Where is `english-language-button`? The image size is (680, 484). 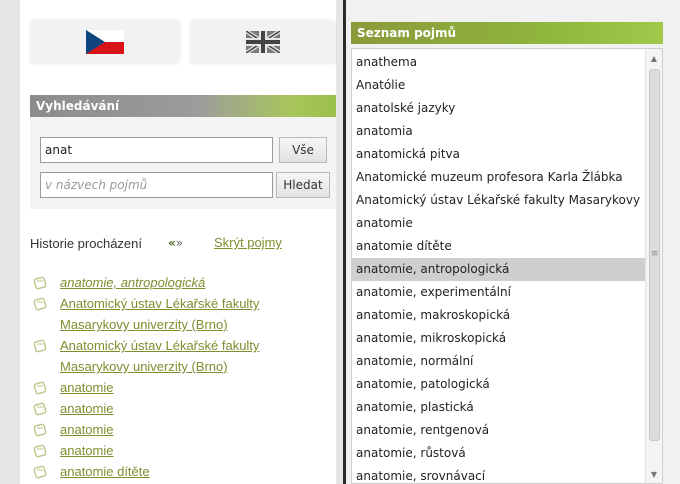
english-language-button is located at coordinates (263, 42).